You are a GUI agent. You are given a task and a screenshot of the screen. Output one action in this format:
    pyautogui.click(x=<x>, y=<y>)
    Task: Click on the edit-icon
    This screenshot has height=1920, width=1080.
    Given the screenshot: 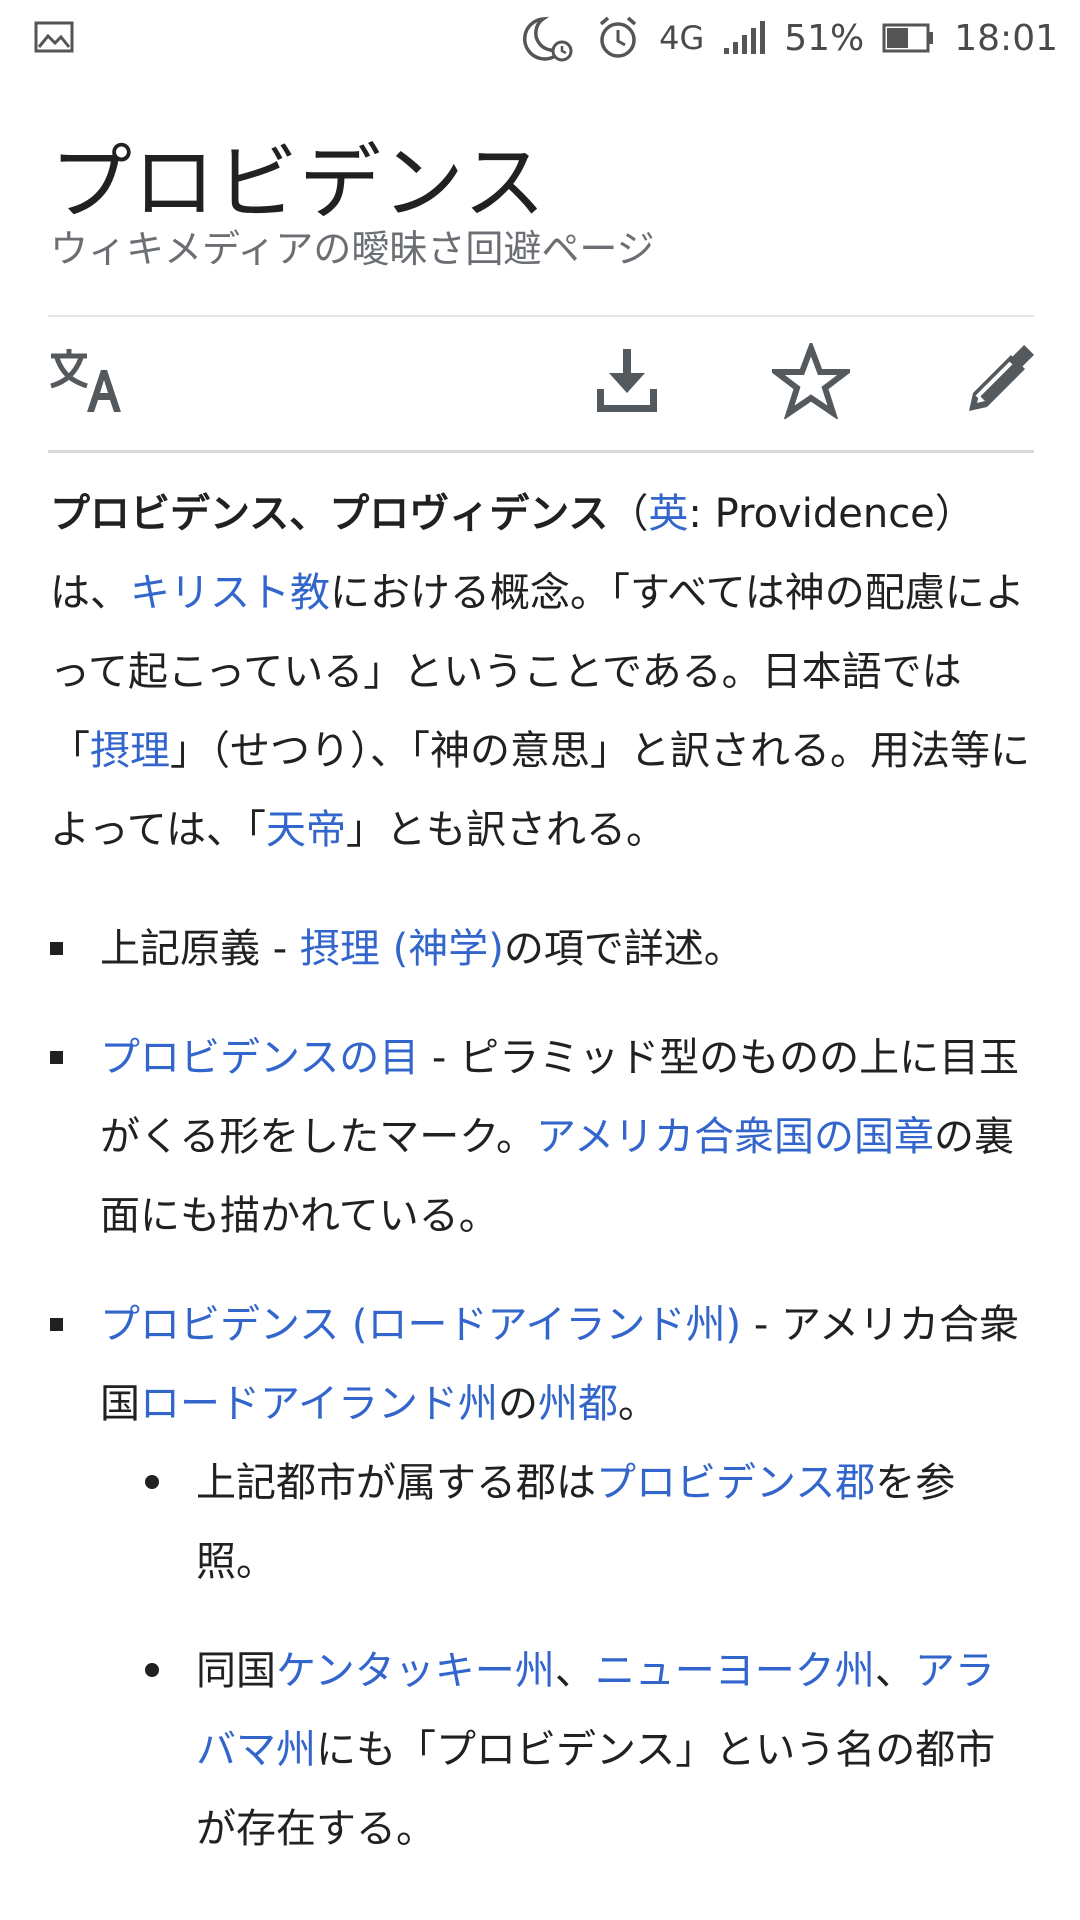 What is the action you would take?
    pyautogui.click(x=999, y=382)
    